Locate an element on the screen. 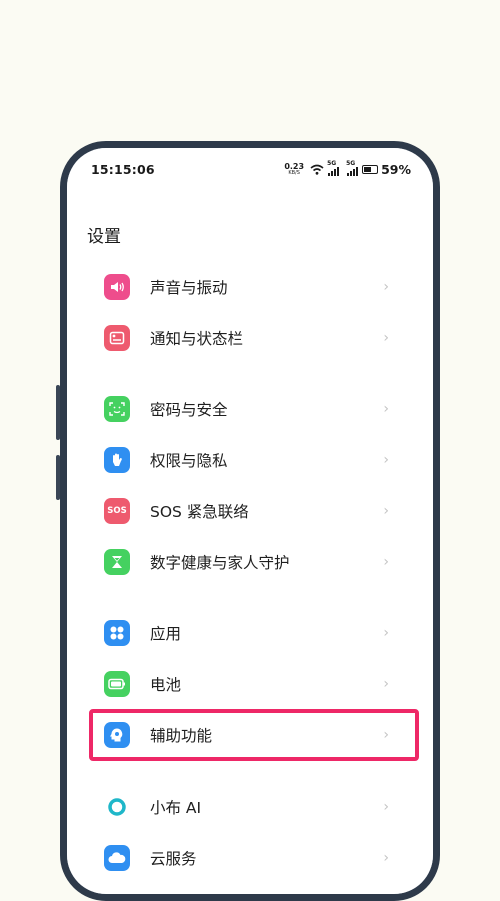 Image resolution: width=500 pixels, height=901 pixels. menu-item-digital-wellbeing: 数字健康与家人守护 › is located at coordinates (250, 561).